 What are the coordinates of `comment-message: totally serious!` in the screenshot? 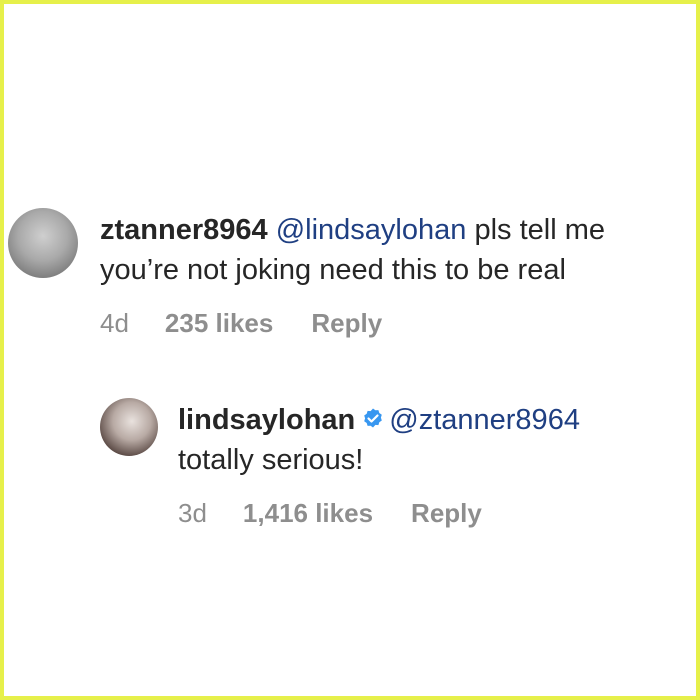 It's located at (271, 460).